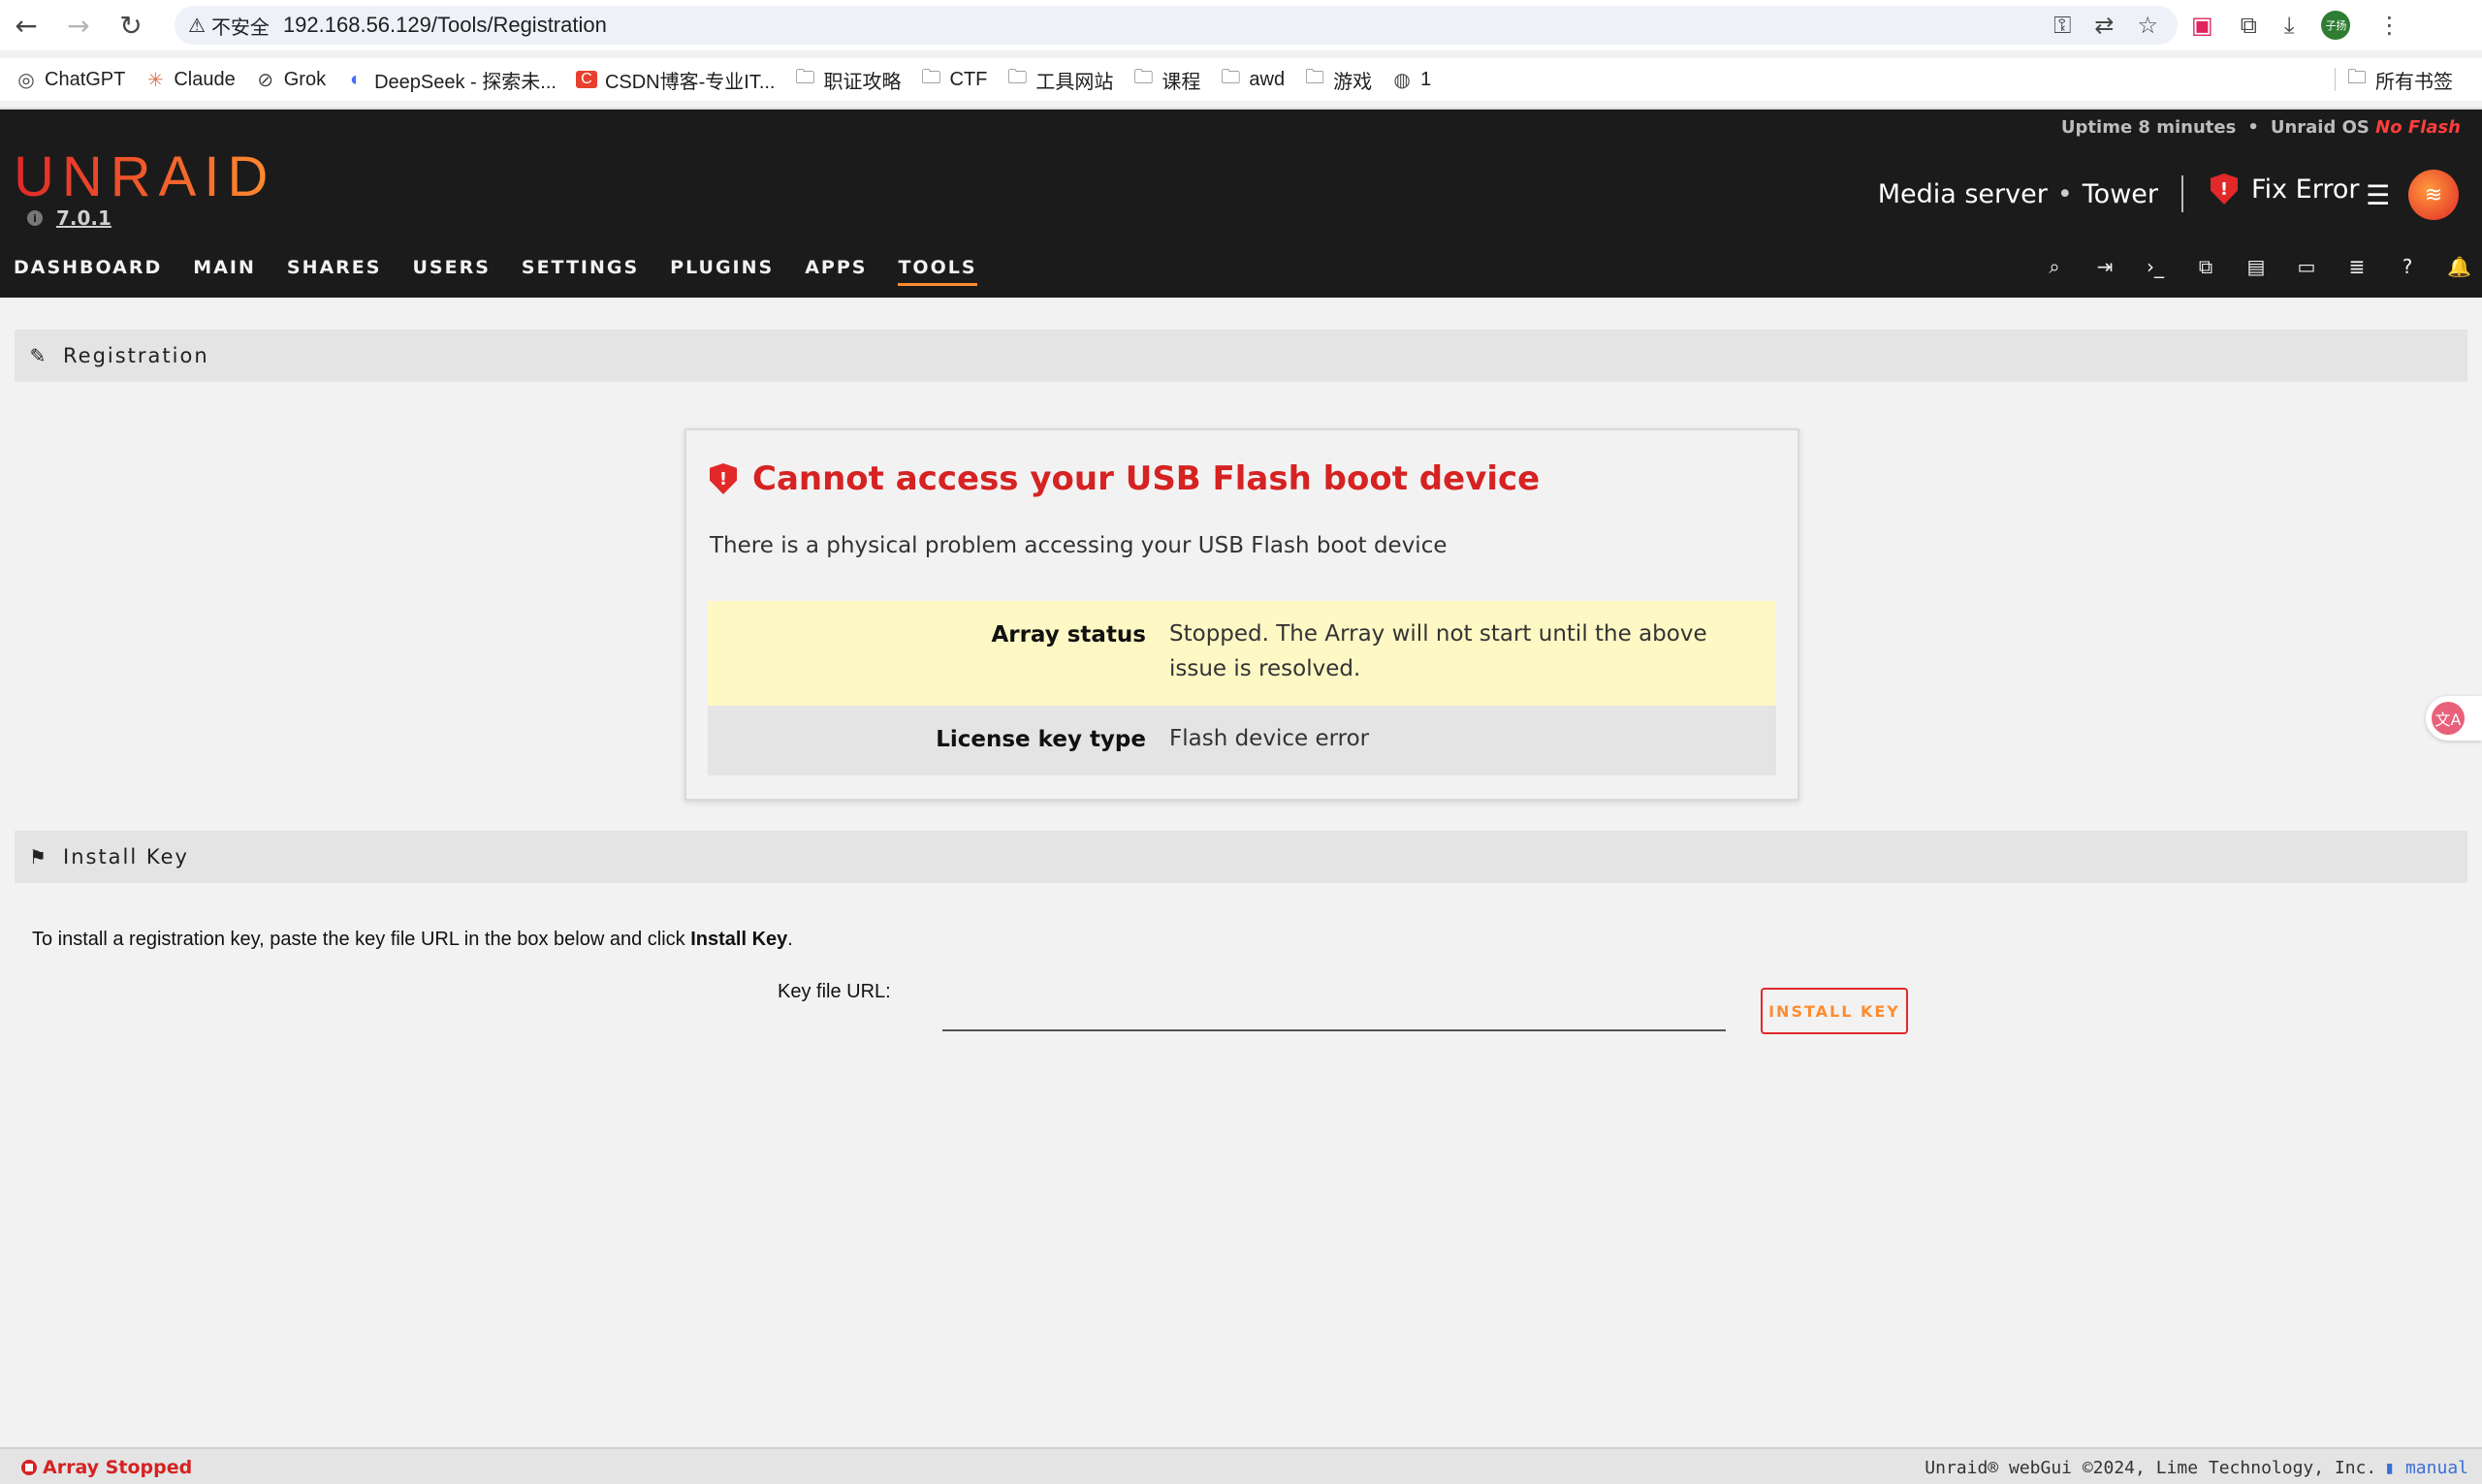 The width and height of the screenshot is (2482, 1484). What do you see at coordinates (2285, 190) in the screenshot?
I see `fix-error-button: ! Fix Error` at bounding box center [2285, 190].